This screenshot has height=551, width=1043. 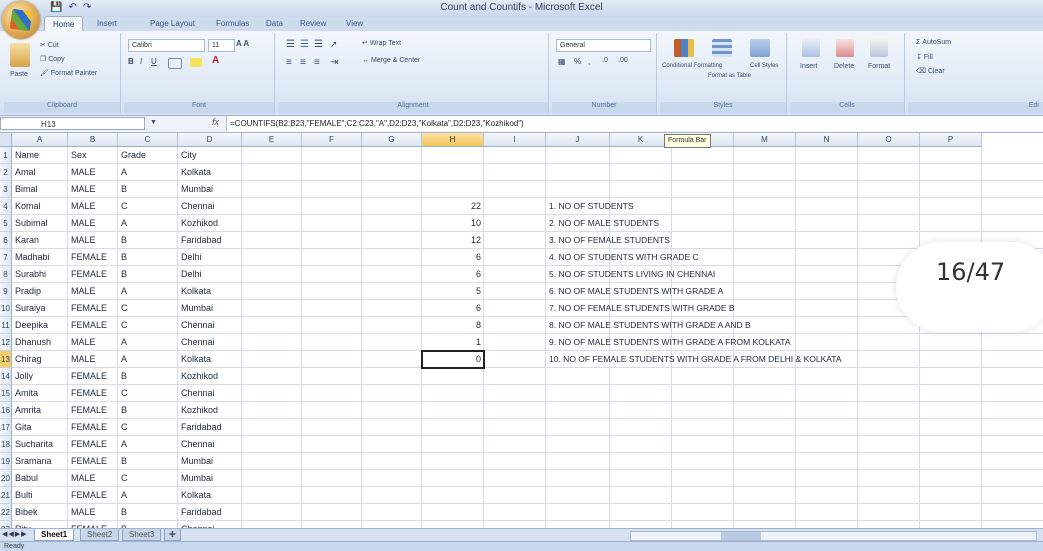 What do you see at coordinates (172, 23) in the screenshot?
I see `tab-page-layout: Page Layout` at bounding box center [172, 23].